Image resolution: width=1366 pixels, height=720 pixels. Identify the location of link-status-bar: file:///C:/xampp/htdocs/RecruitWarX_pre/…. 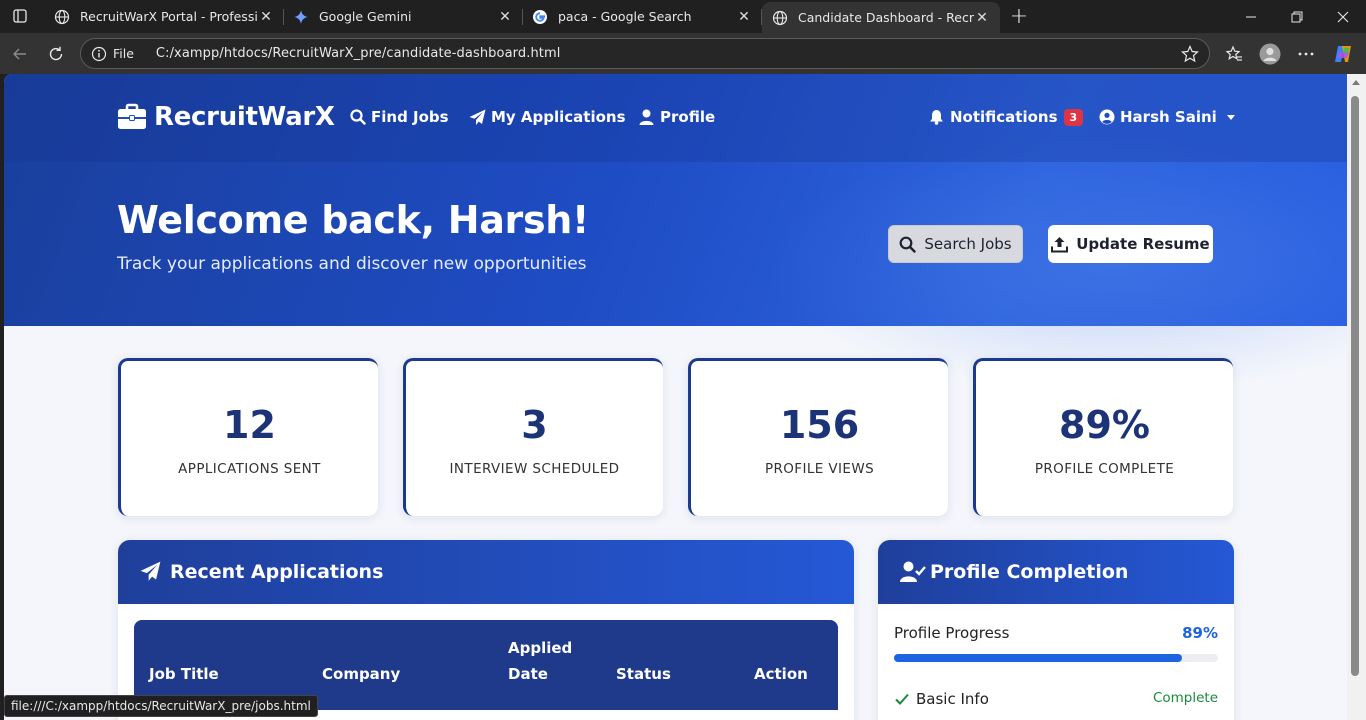
(161, 706).